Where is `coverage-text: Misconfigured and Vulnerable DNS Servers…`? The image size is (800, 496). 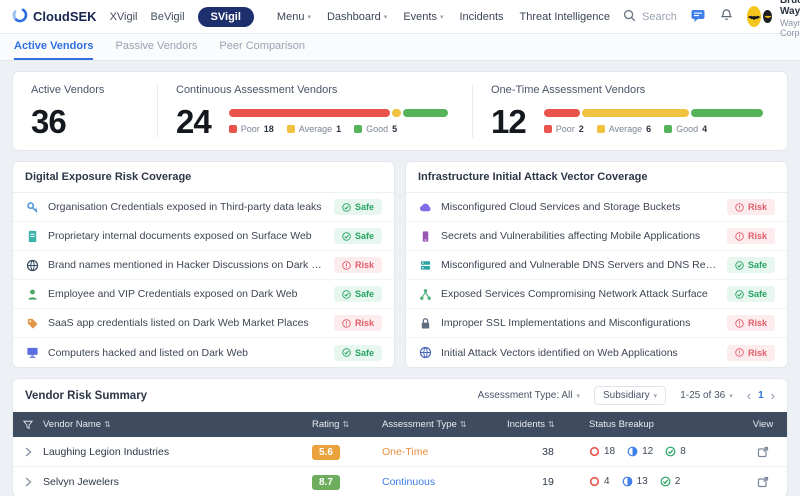 coverage-text: Misconfigured and Vulnerable DNS Servers… is located at coordinates (579, 265).